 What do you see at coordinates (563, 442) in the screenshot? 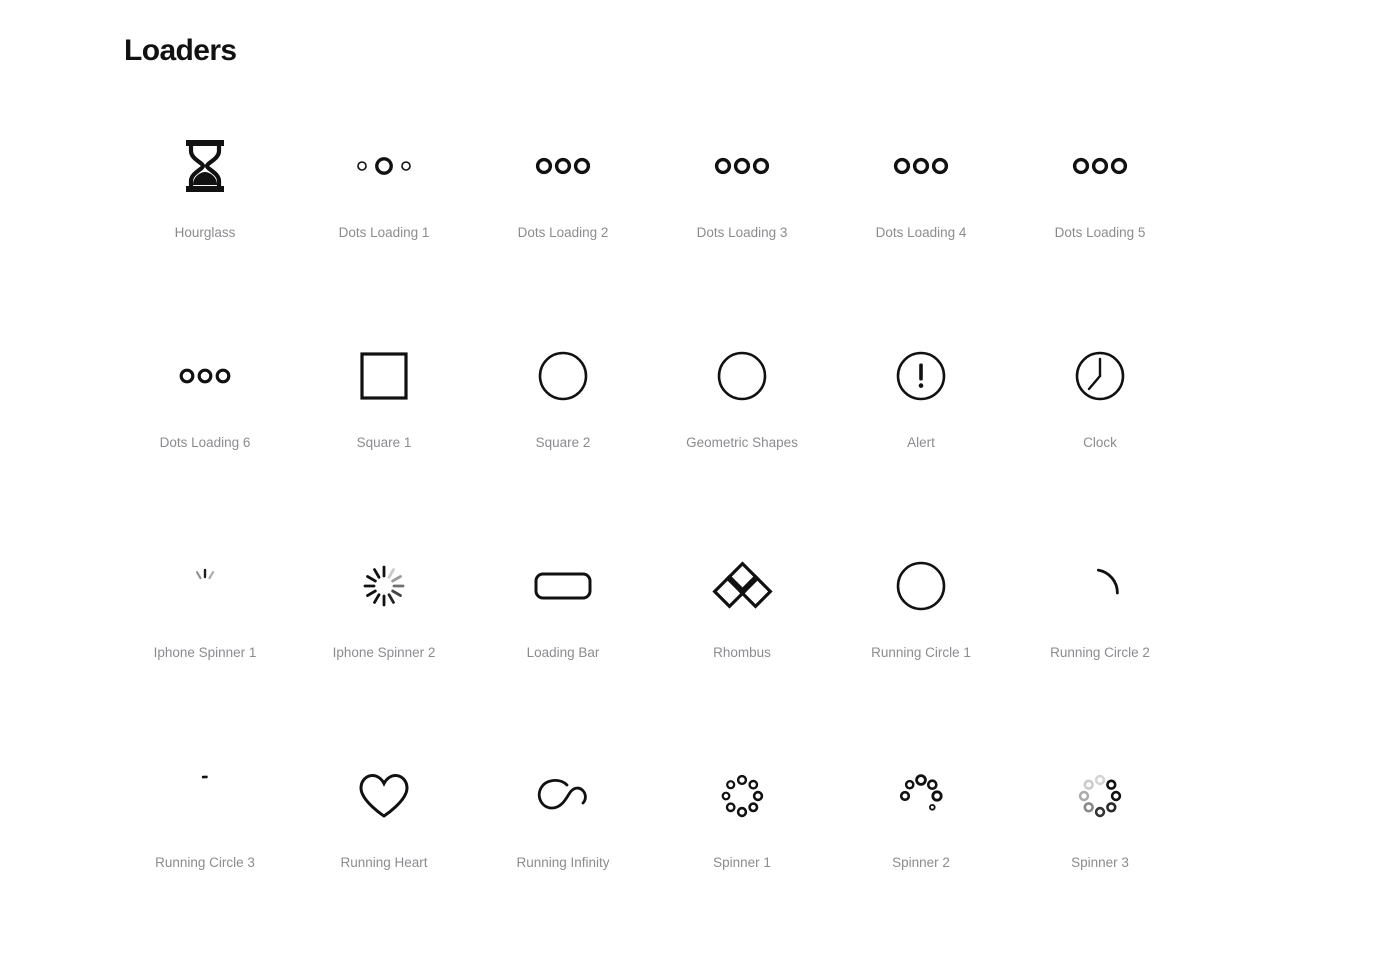
I see `loader-label: Square 2` at bounding box center [563, 442].